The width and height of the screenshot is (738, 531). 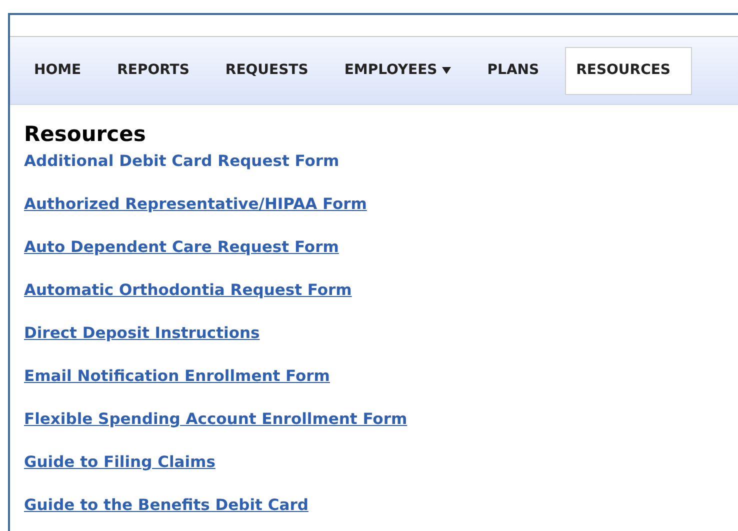 What do you see at coordinates (266, 70) in the screenshot?
I see `nav-tab: REQUESTS` at bounding box center [266, 70].